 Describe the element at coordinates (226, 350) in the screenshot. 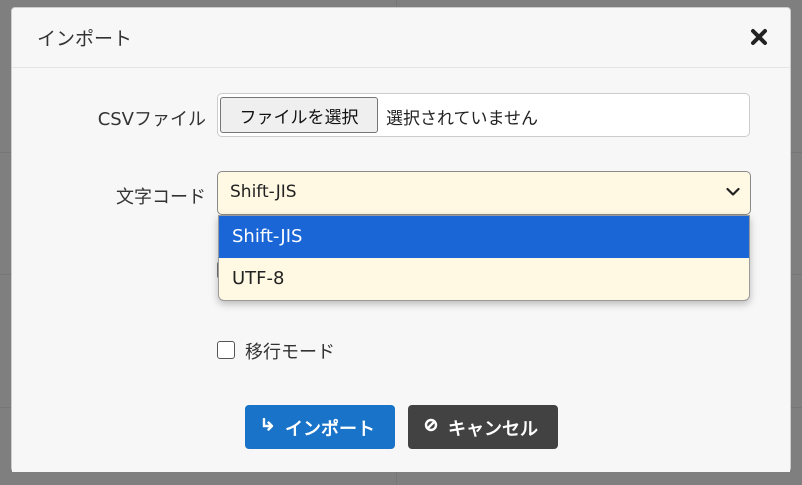

I see `migration-mode-checkbox` at that location.